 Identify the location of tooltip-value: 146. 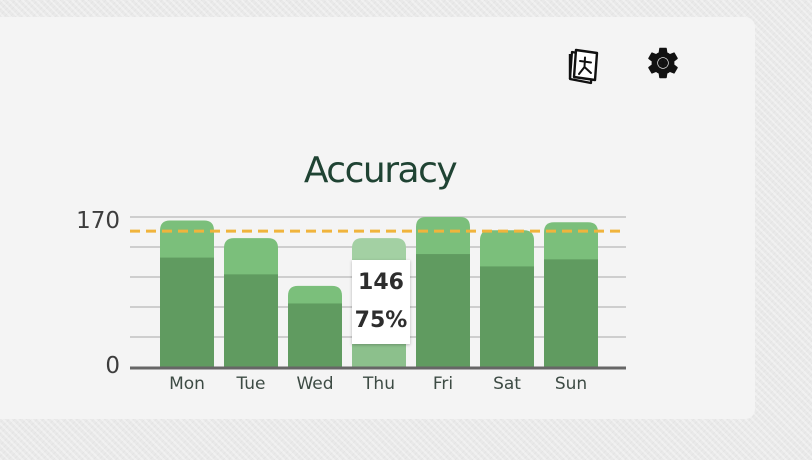
(381, 282).